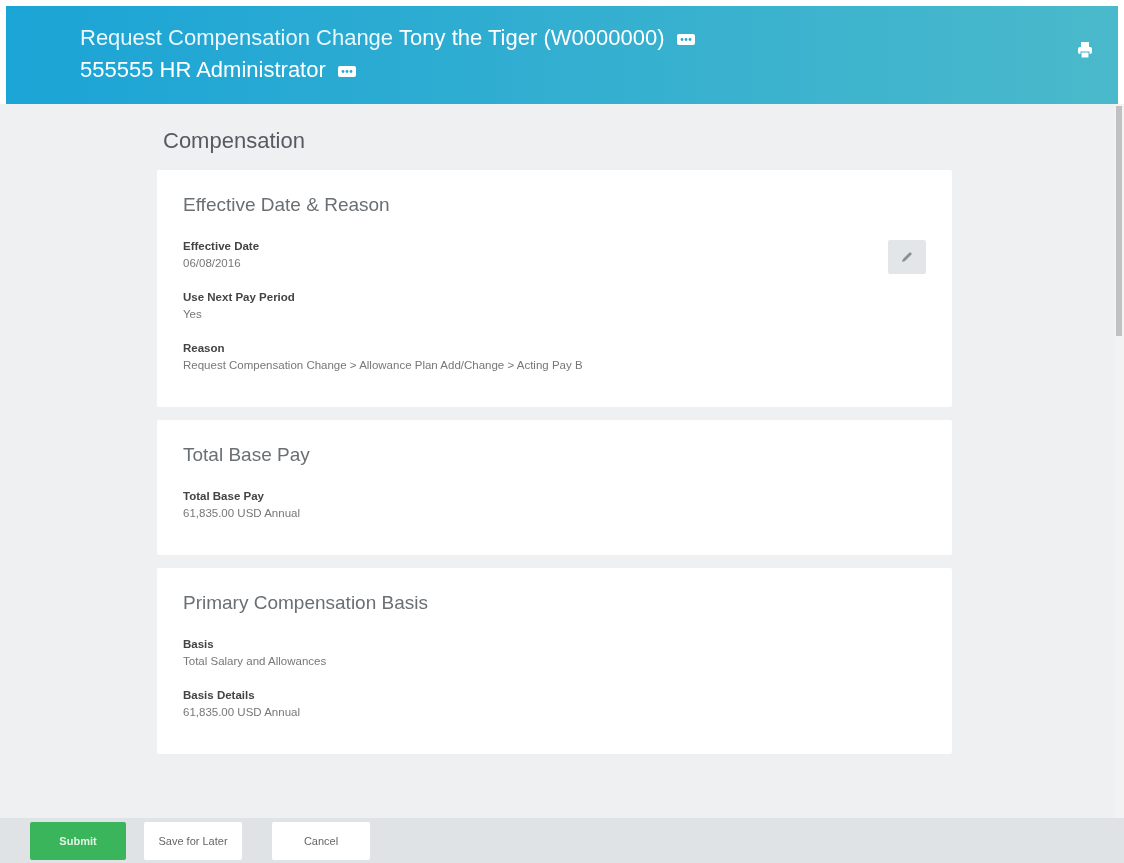 The image size is (1124, 863). What do you see at coordinates (305, 603) in the screenshot?
I see `section-title: Primary Compensation Basis` at bounding box center [305, 603].